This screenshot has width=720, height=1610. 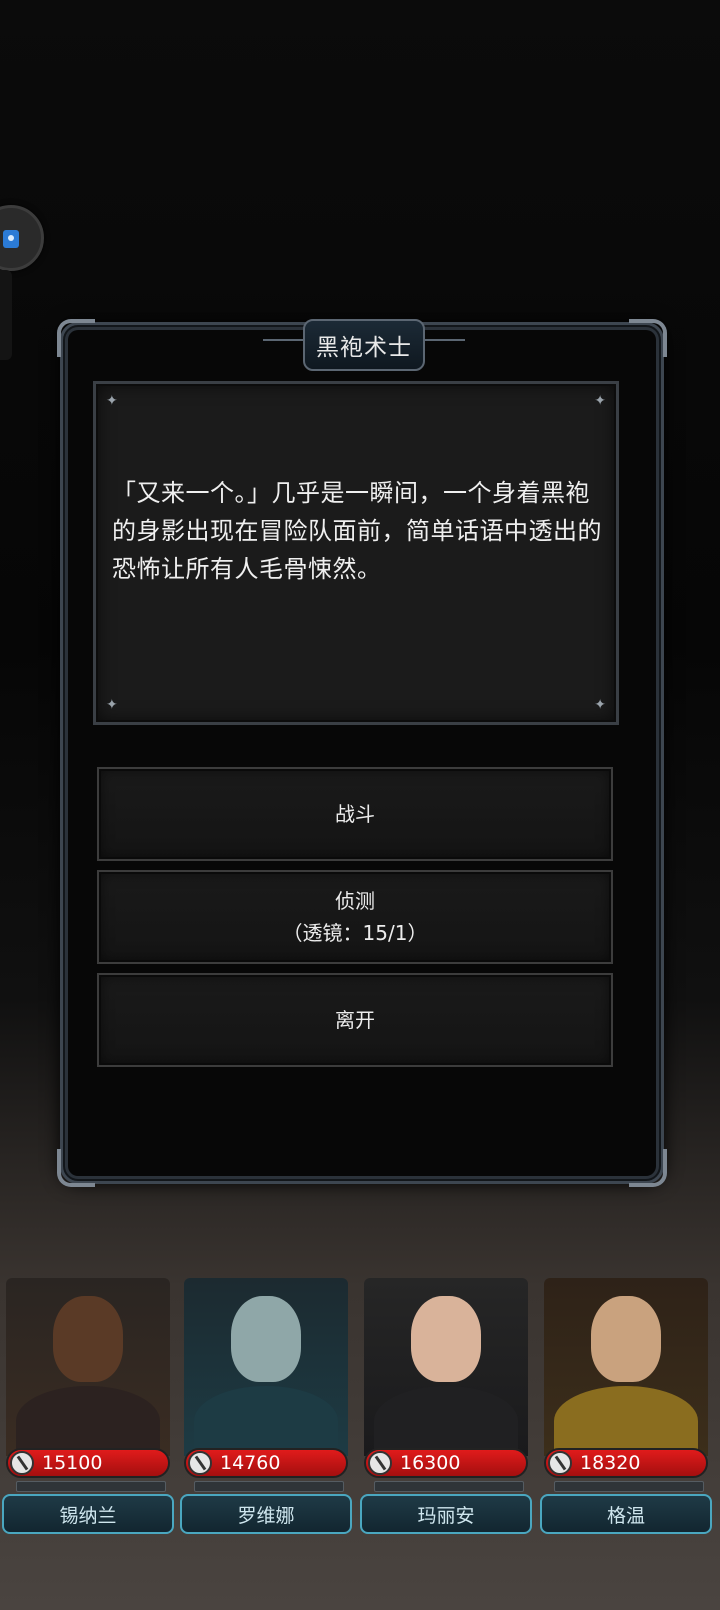 I want to click on floating-assistant-button, so click(x=22, y=238).